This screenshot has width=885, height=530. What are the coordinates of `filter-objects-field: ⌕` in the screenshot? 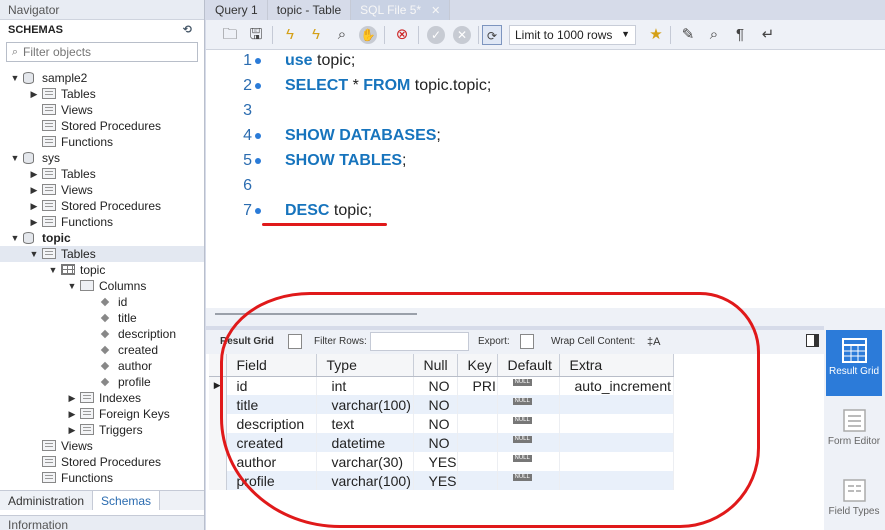 It's located at (102, 52).